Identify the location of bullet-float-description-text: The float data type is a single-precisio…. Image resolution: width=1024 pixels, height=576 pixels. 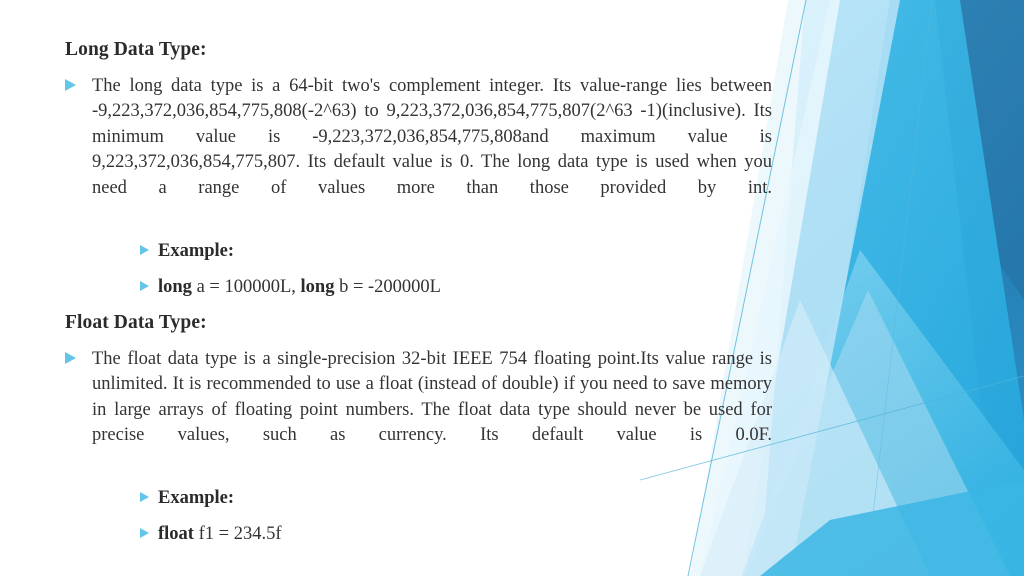
(432, 397).